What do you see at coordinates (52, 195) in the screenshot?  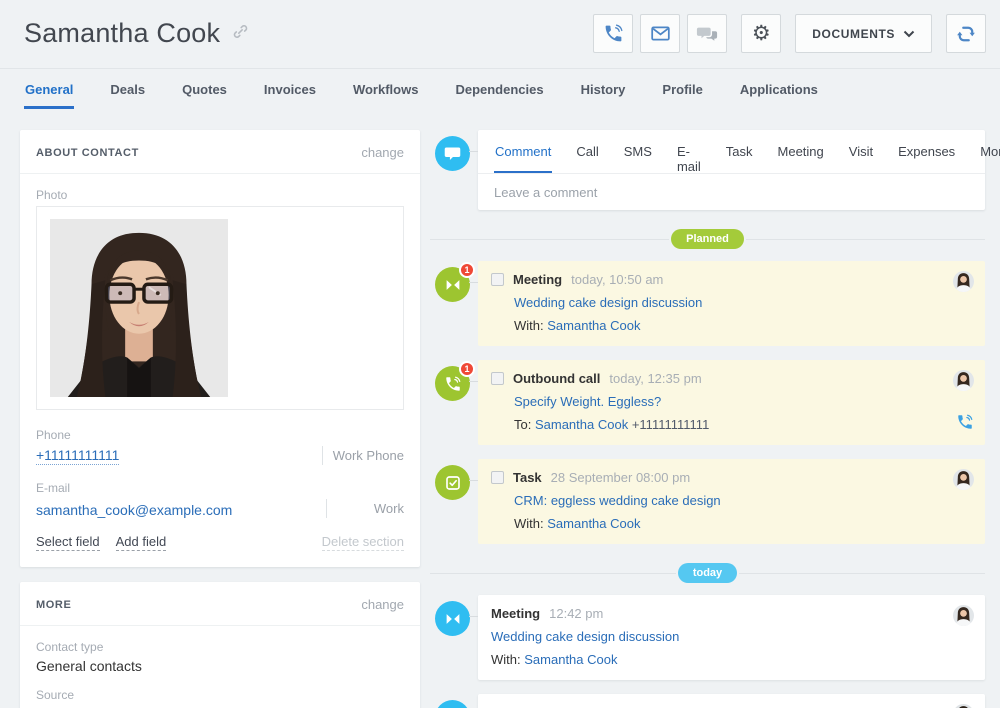 I see `photo-label: Photo` at bounding box center [52, 195].